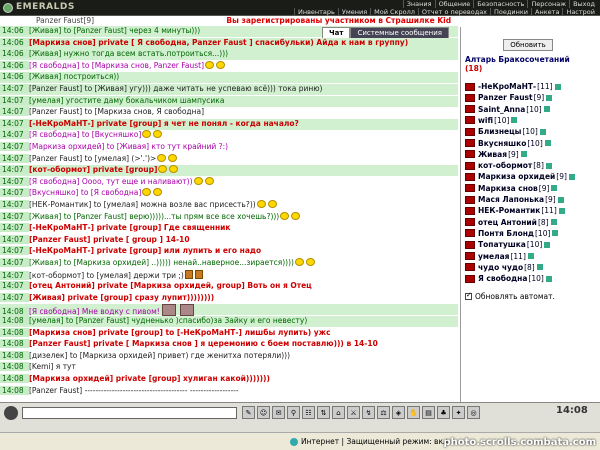 The height and width of the screenshot is (450, 600). I want to click on user-name: wifi, so click(485, 120).